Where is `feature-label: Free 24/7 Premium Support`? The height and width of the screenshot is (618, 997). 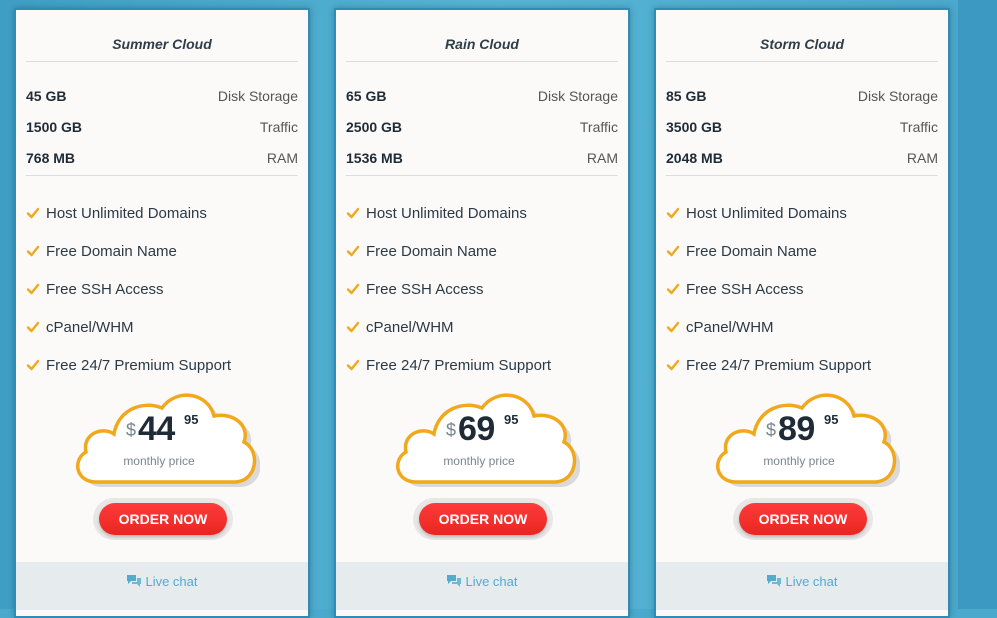 feature-label: Free 24/7 Premium Support is located at coordinates (779, 365).